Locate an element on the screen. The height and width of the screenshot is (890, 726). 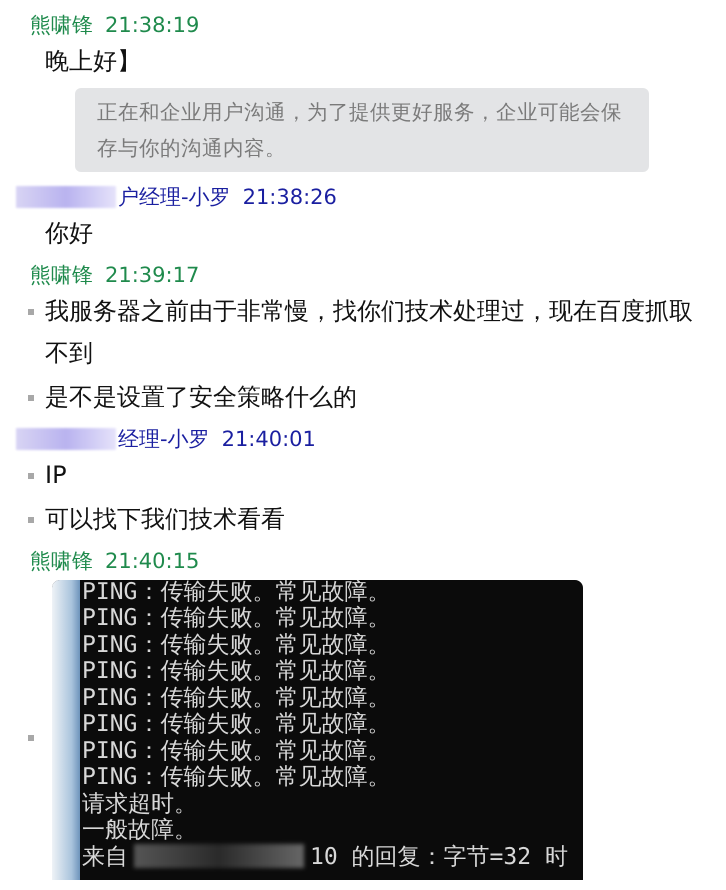
message-text: 我服务器之前由于非常慢，找你们技术处理过，现在百度抓取不到 is located at coordinates (369, 332).